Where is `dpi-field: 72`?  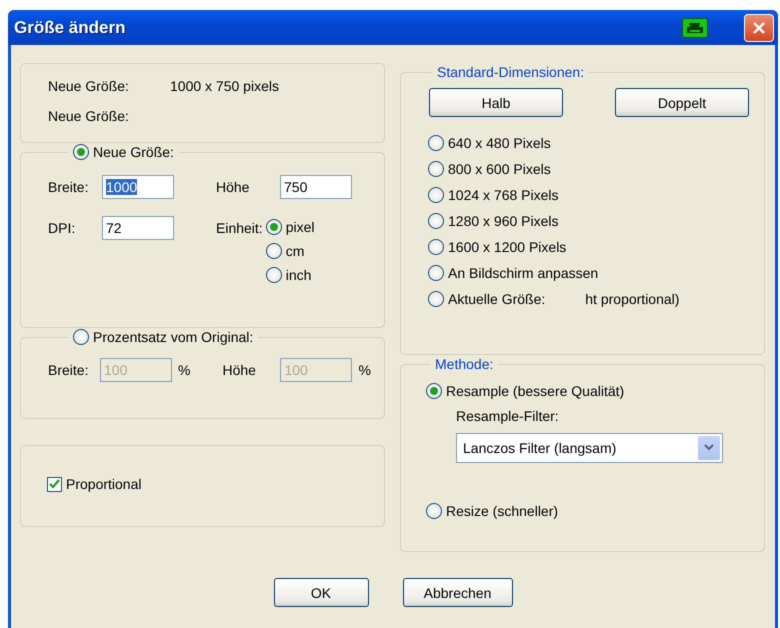 dpi-field: 72 is located at coordinates (138, 228).